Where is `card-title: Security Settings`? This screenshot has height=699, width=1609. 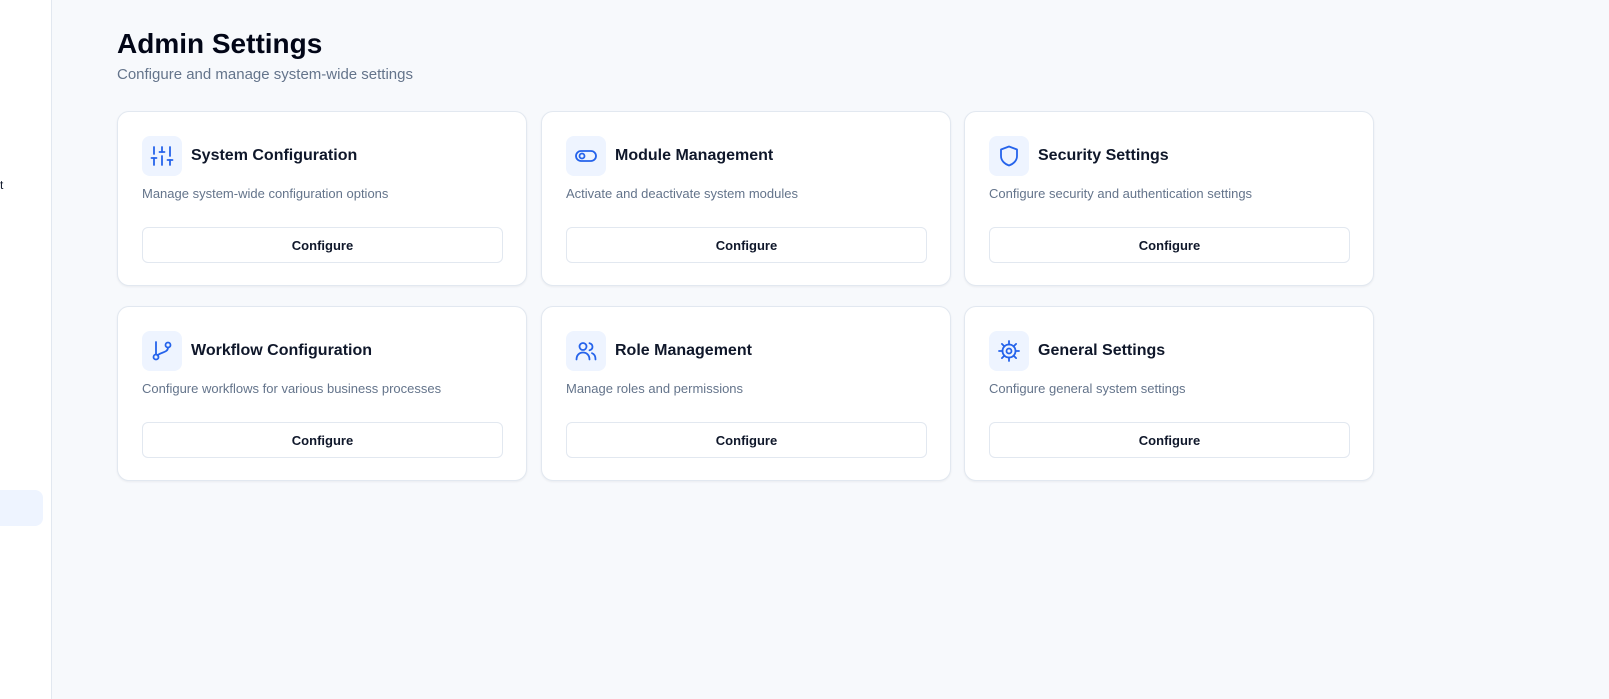
card-title: Security Settings is located at coordinates (1103, 155).